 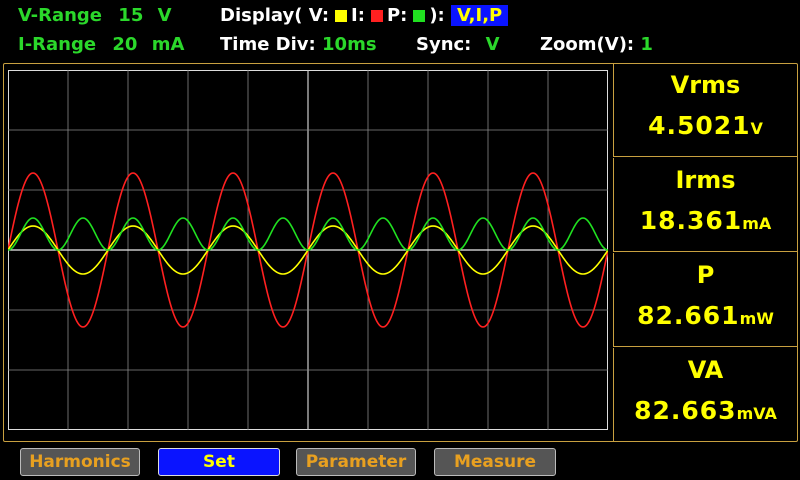 I want to click on va-unit: mVA, so click(x=756, y=413).